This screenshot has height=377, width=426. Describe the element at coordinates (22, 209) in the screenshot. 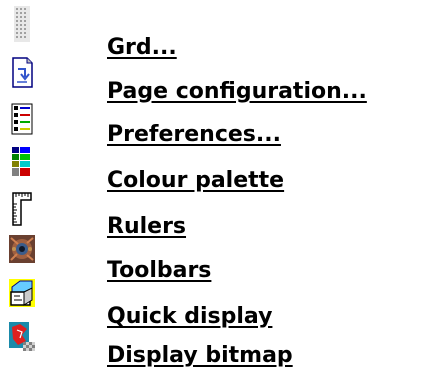

I see `rulers-icon` at that location.